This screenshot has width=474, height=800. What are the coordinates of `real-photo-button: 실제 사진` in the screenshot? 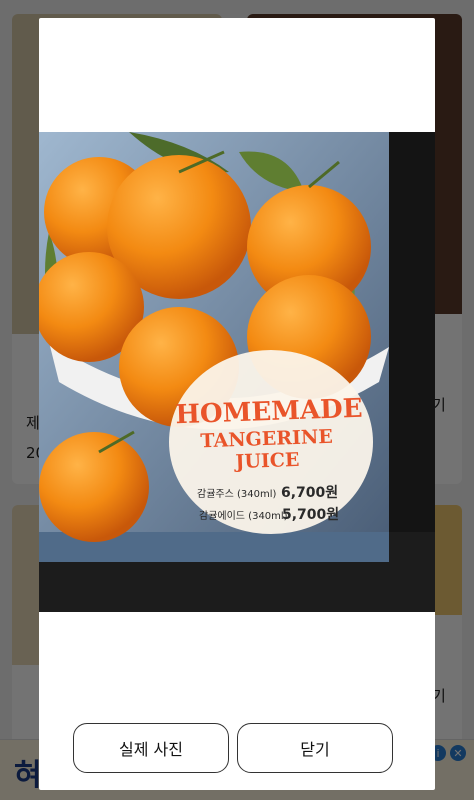 It's located at (151, 748).